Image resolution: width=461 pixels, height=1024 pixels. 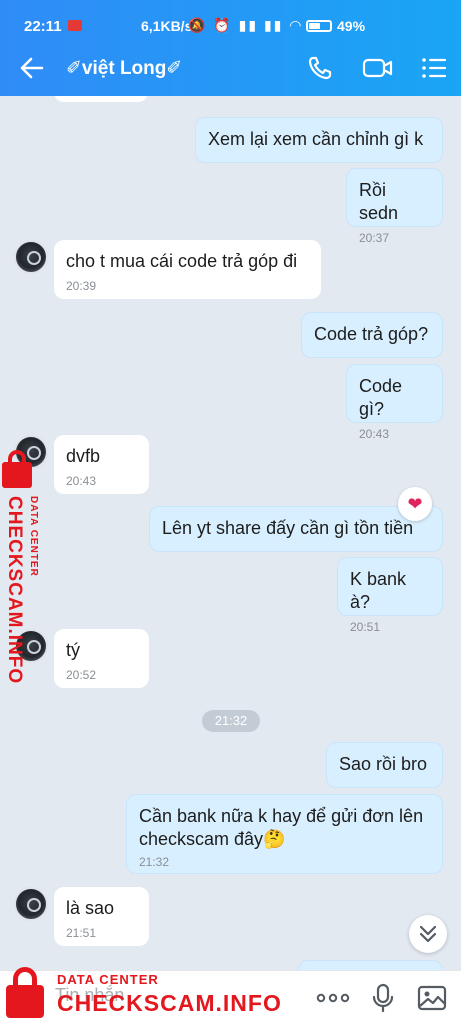 I want to click on status-icons: 🔕 ⏰ ▮▮ ▮▮ ◠, so click(x=246, y=25).